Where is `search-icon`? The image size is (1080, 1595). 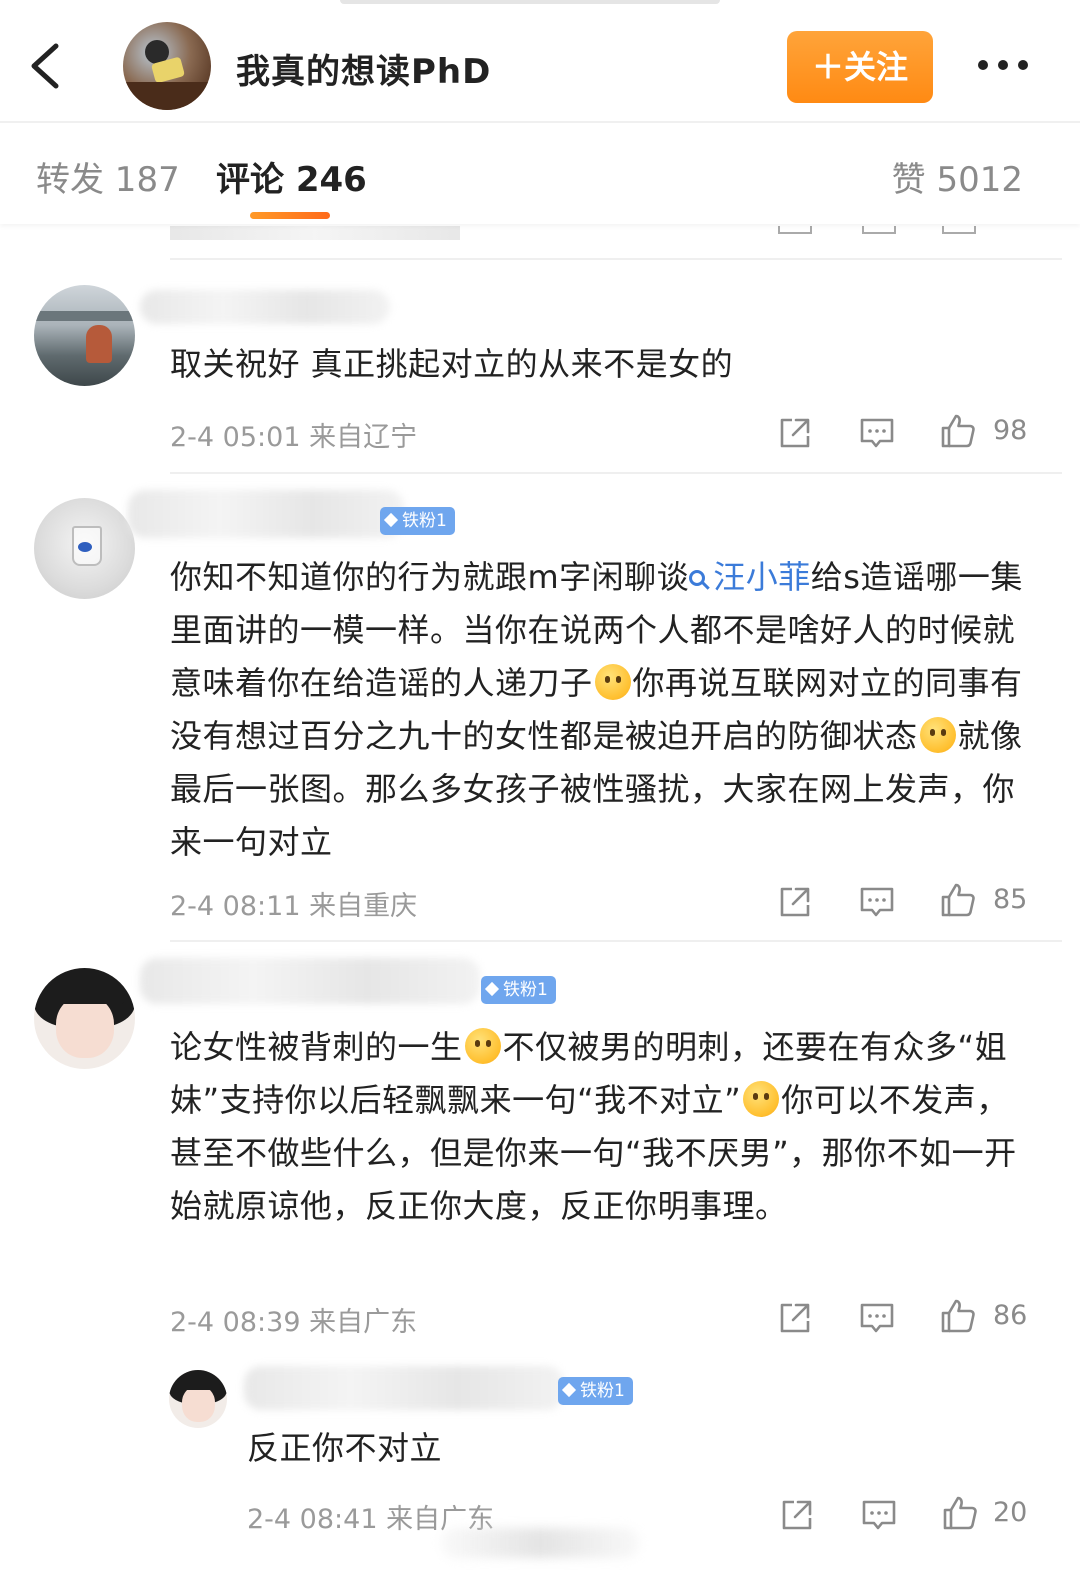
search-icon is located at coordinates (697, 578).